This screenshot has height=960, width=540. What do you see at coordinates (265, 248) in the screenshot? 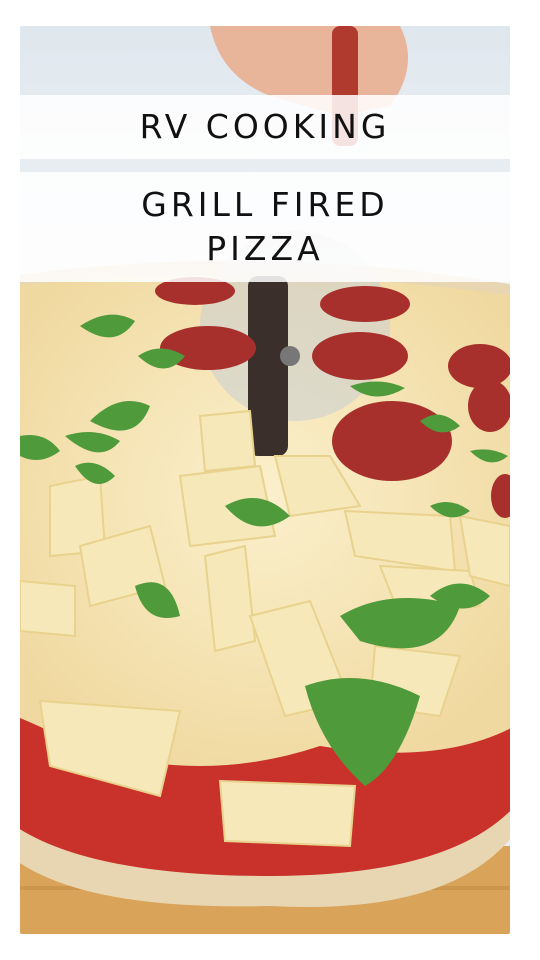
I see `title-line-2: PIZZA` at bounding box center [265, 248].